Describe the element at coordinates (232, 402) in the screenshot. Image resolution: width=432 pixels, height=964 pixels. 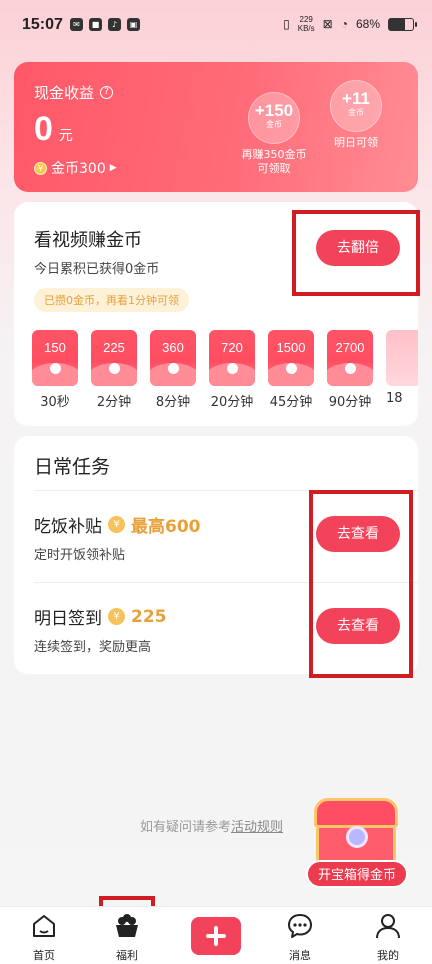
I see `envelope-time: 20分钟` at that location.